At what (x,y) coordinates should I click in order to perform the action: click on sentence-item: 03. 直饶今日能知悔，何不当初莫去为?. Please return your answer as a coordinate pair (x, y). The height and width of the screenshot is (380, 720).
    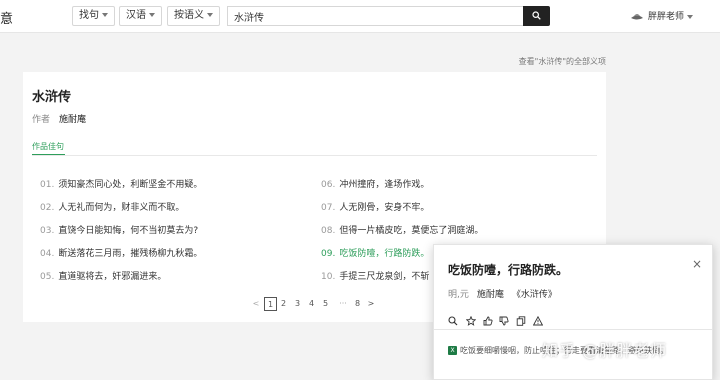
    Looking at the image, I should click on (119, 229).